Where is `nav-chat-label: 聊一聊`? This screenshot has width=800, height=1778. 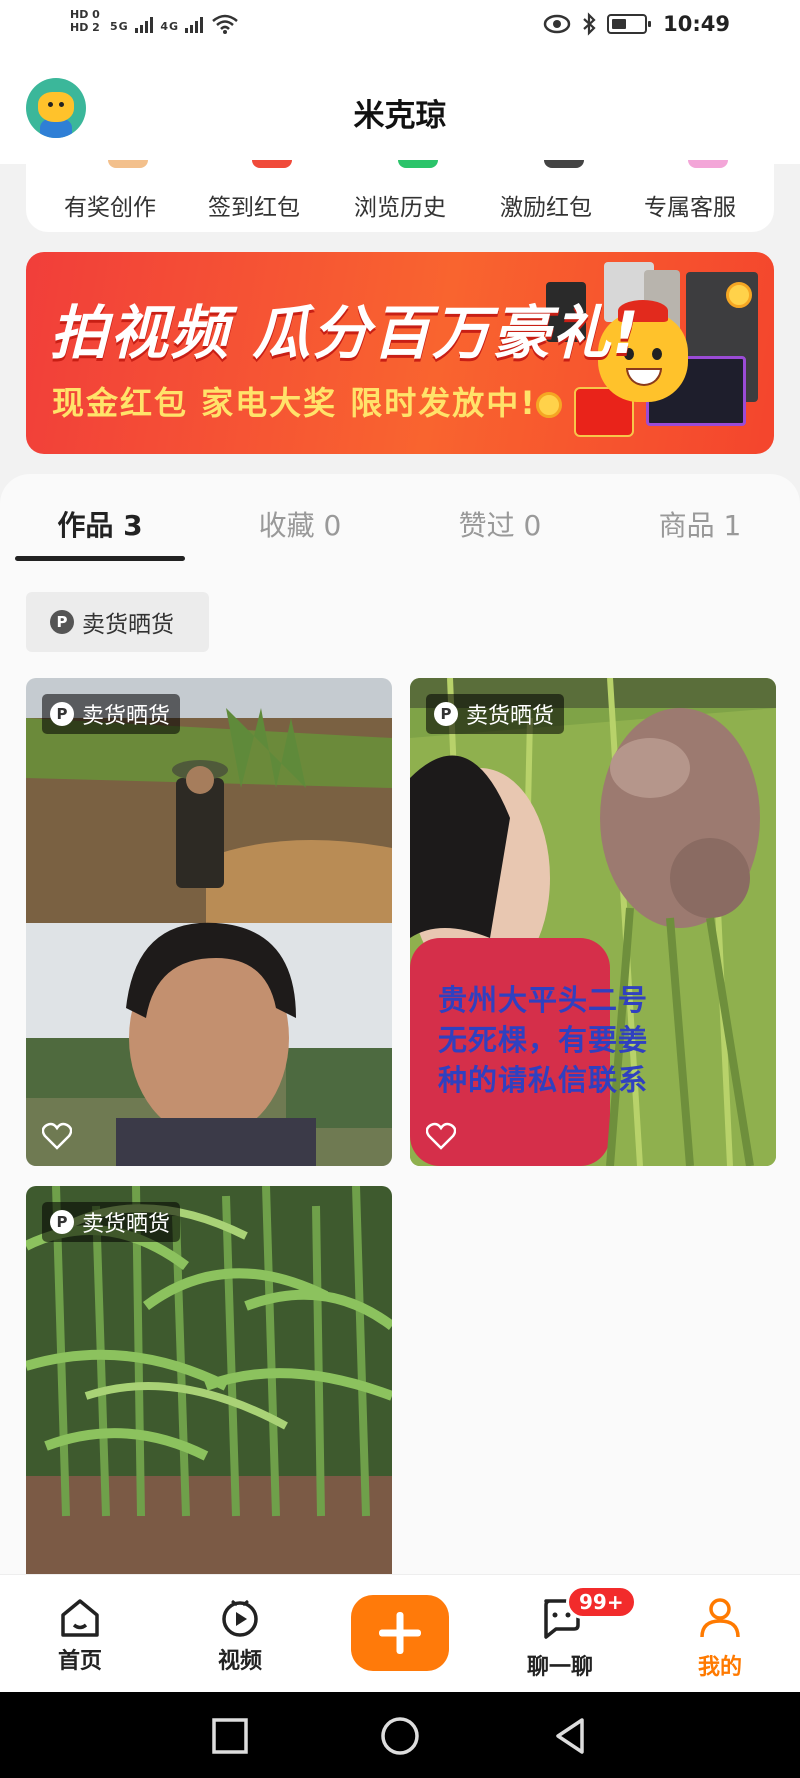 nav-chat-label: 聊一聊 is located at coordinates (559, 1667).